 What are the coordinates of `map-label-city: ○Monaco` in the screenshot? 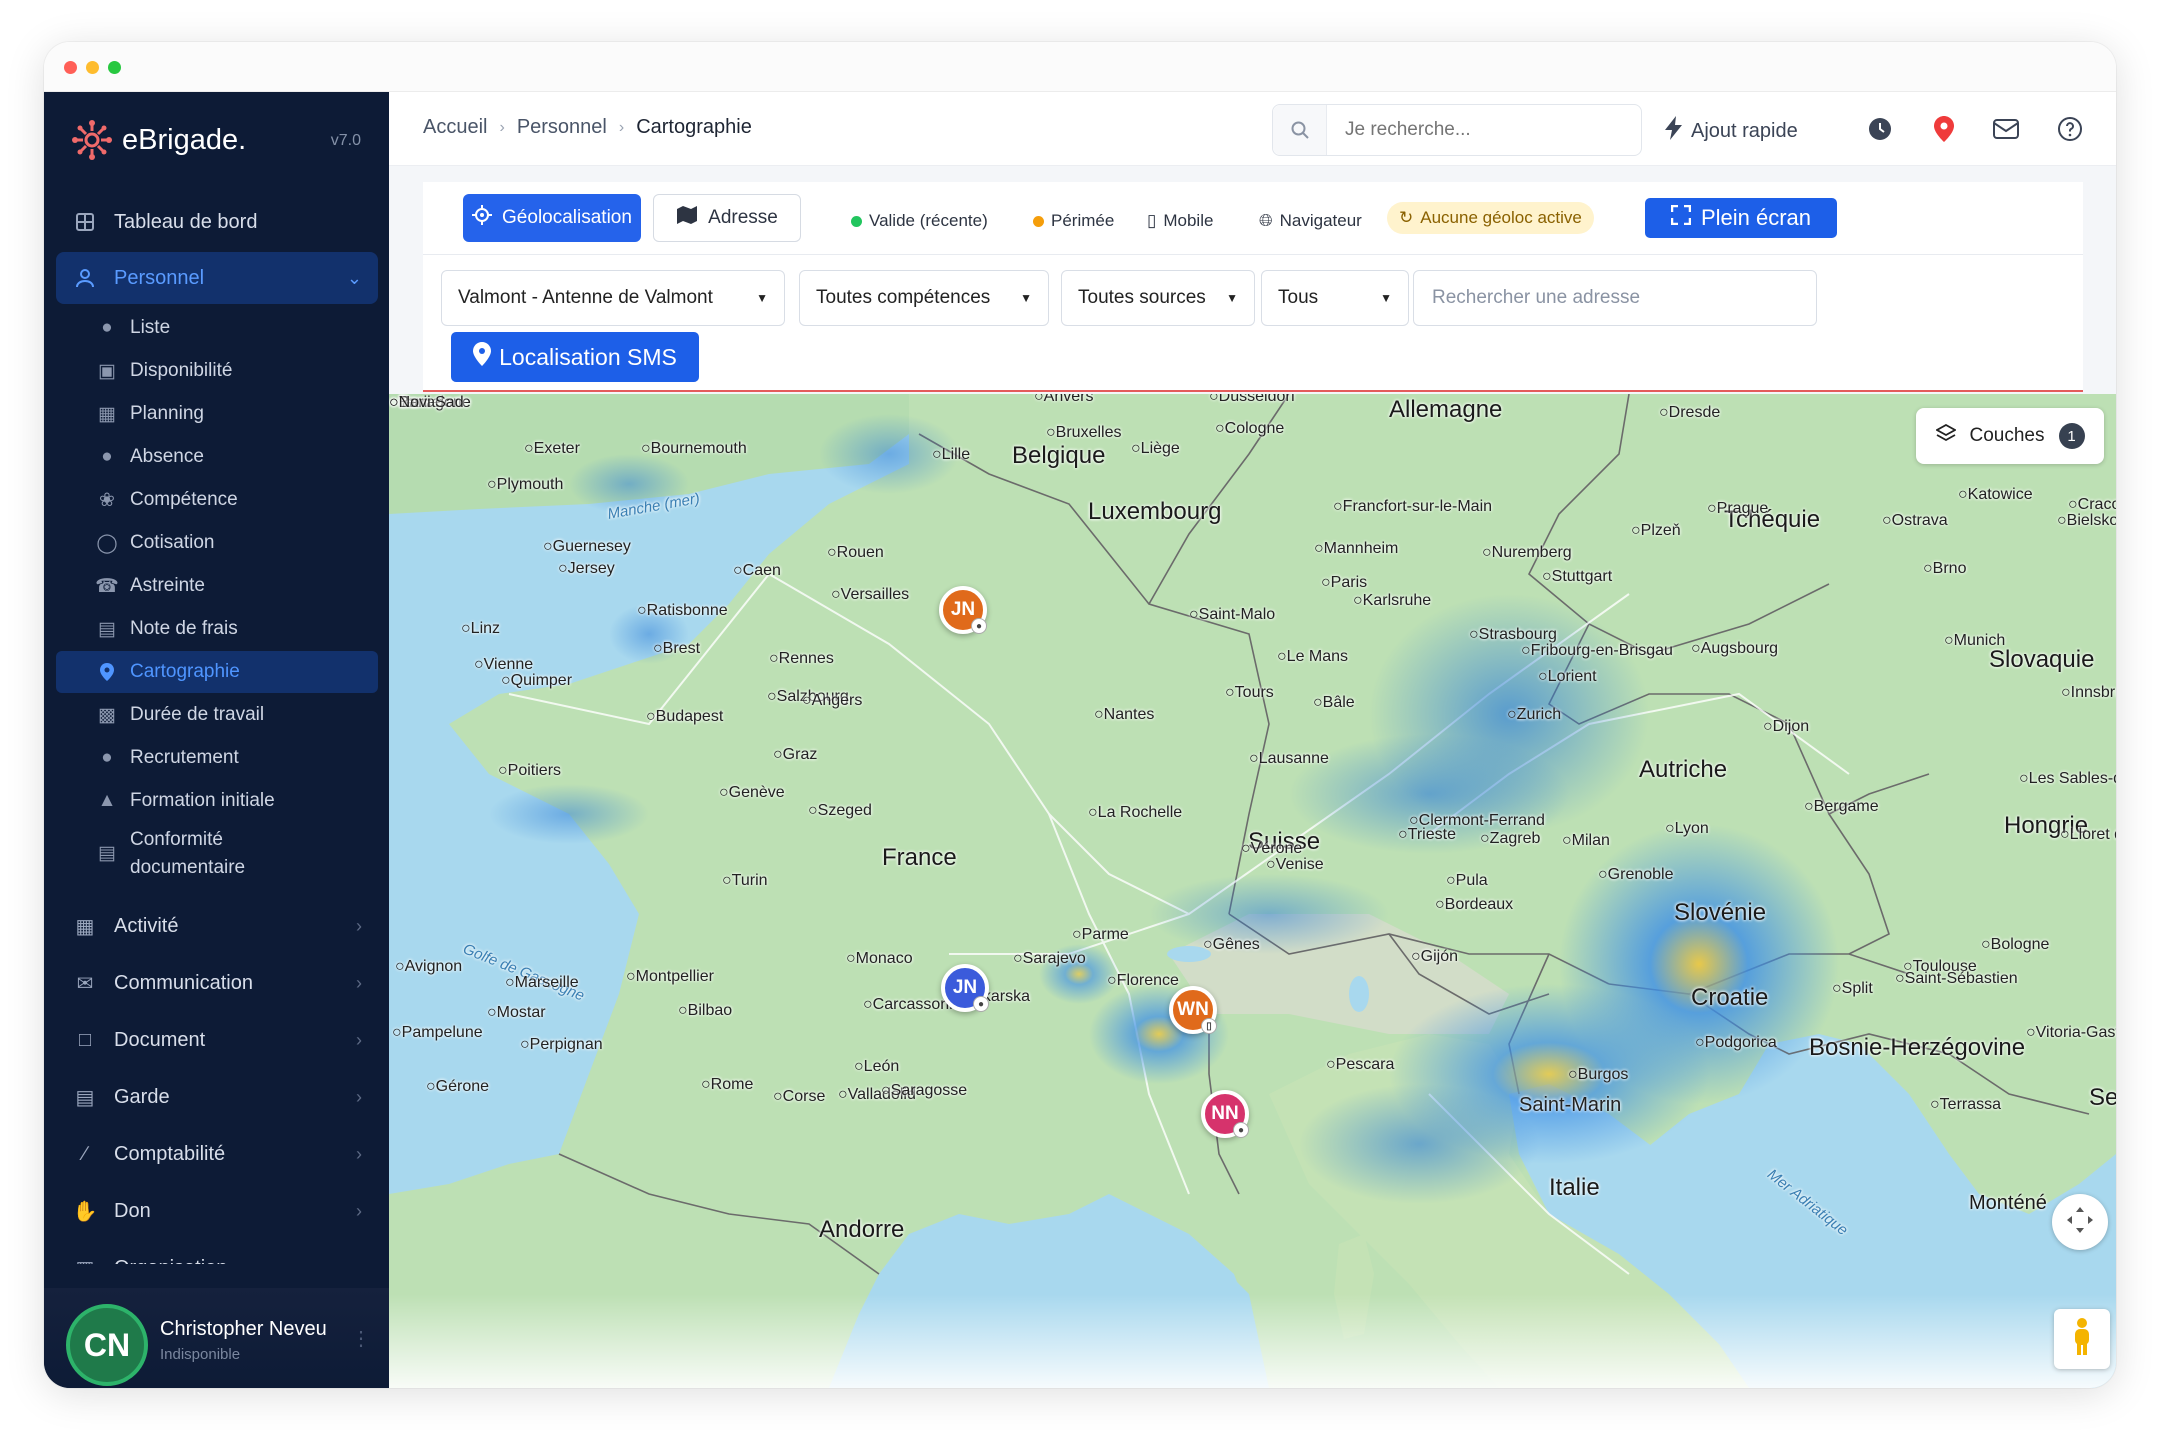 It's located at (879, 958).